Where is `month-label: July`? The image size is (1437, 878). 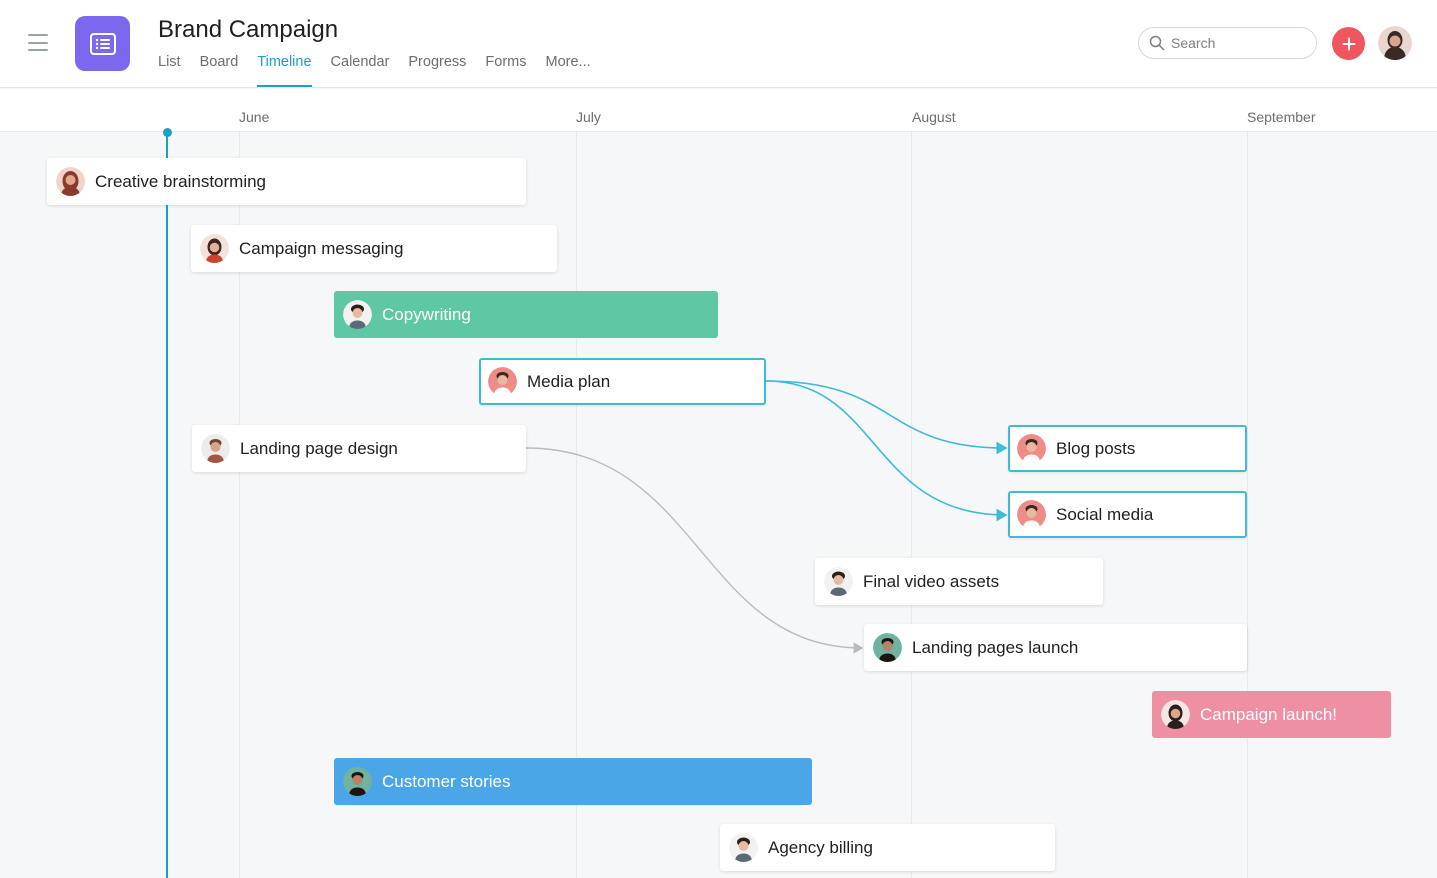 month-label: July is located at coordinates (588, 117).